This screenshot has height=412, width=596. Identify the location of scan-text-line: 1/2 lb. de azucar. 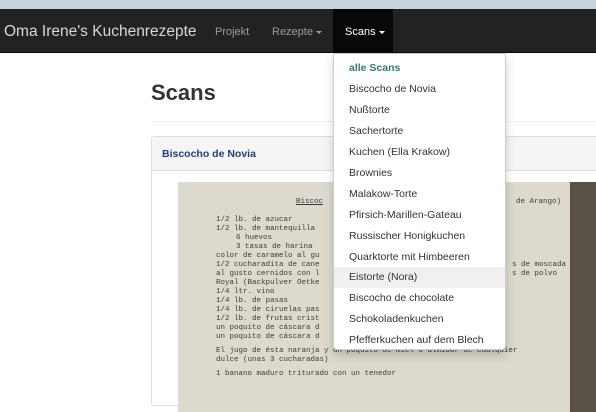
(254, 220).